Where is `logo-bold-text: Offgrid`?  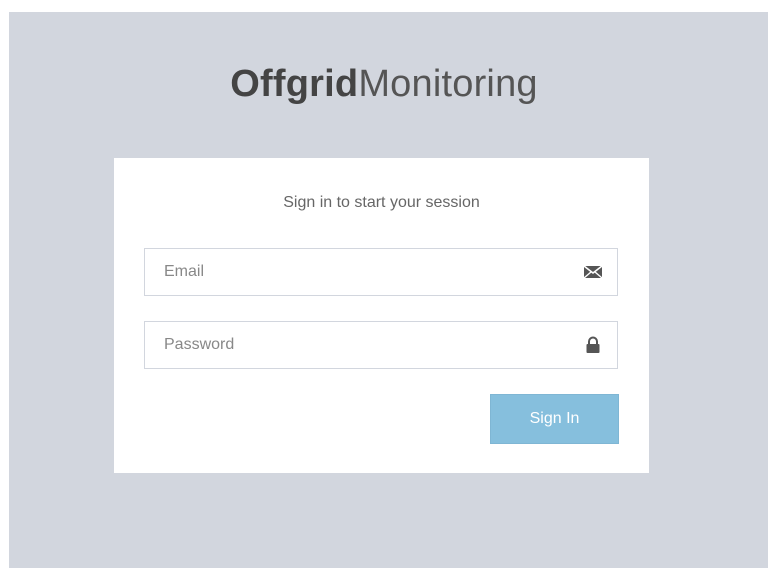
logo-bold-text: Offgrid is located at coordinates (294, 84).